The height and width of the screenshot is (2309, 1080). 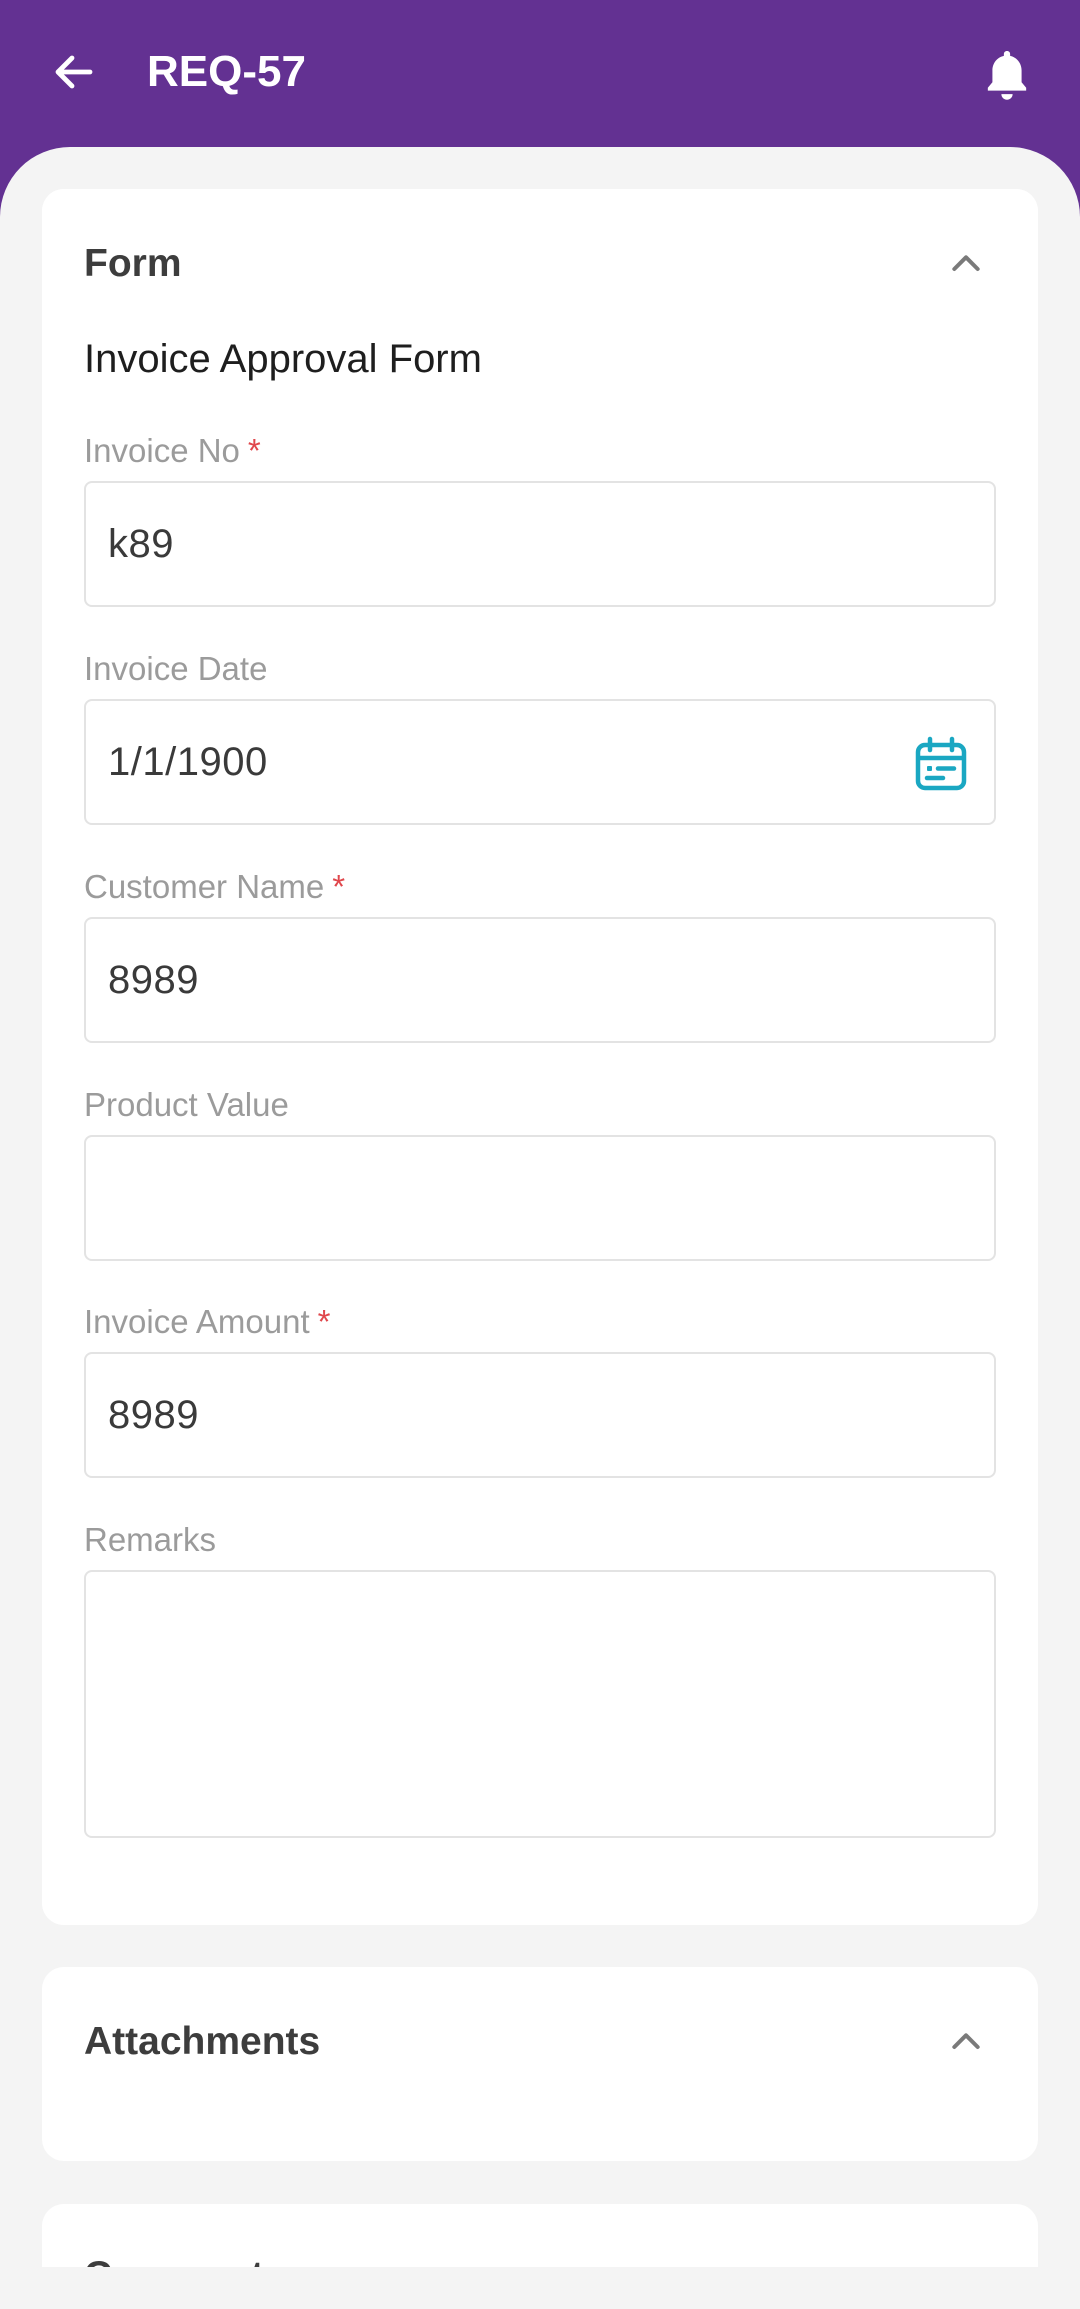 I want to click on customer-name-label: Customer Name *, so click(x=214, y=887).